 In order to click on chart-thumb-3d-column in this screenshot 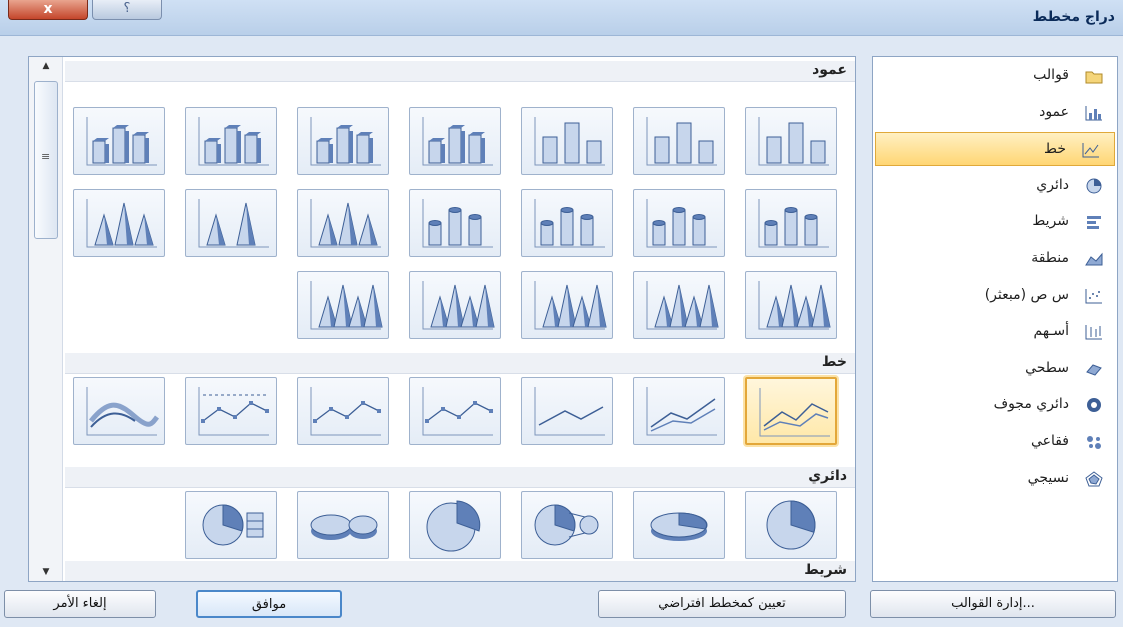, I will do `click(119, 141)`.